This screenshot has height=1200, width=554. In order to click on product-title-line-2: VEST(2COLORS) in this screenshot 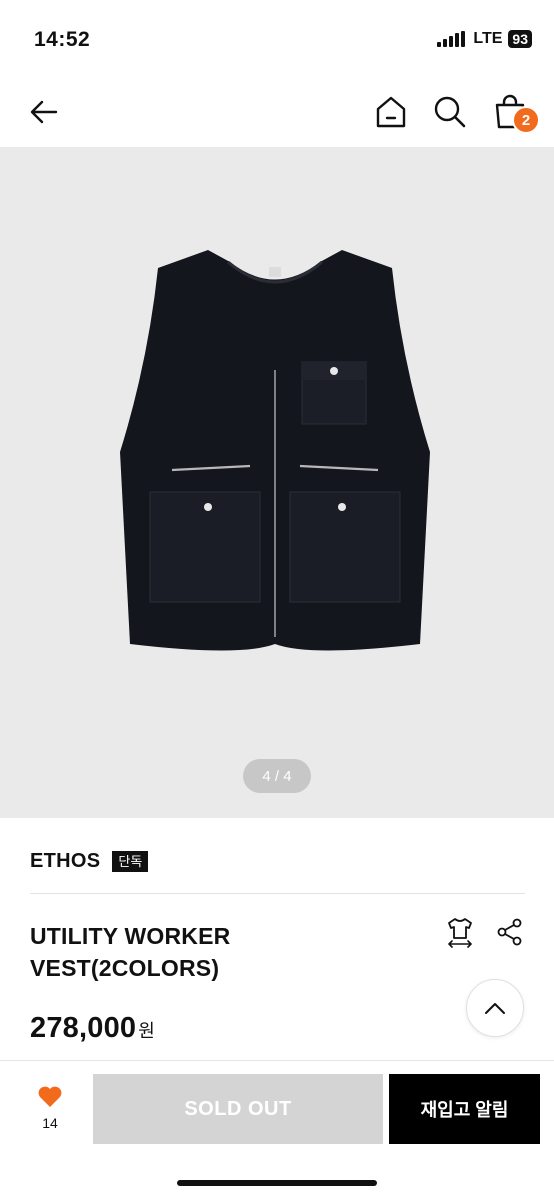, I will do `click(125, 968)`.